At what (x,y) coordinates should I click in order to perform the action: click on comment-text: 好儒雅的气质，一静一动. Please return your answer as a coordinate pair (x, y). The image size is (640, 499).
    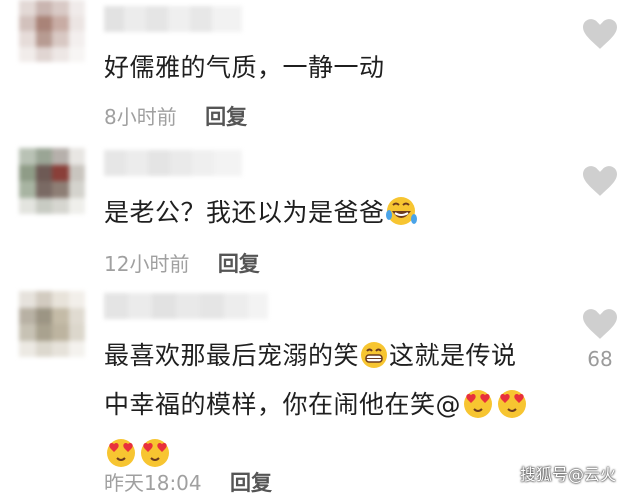
    Looking at the image, I should click on (244, 67).